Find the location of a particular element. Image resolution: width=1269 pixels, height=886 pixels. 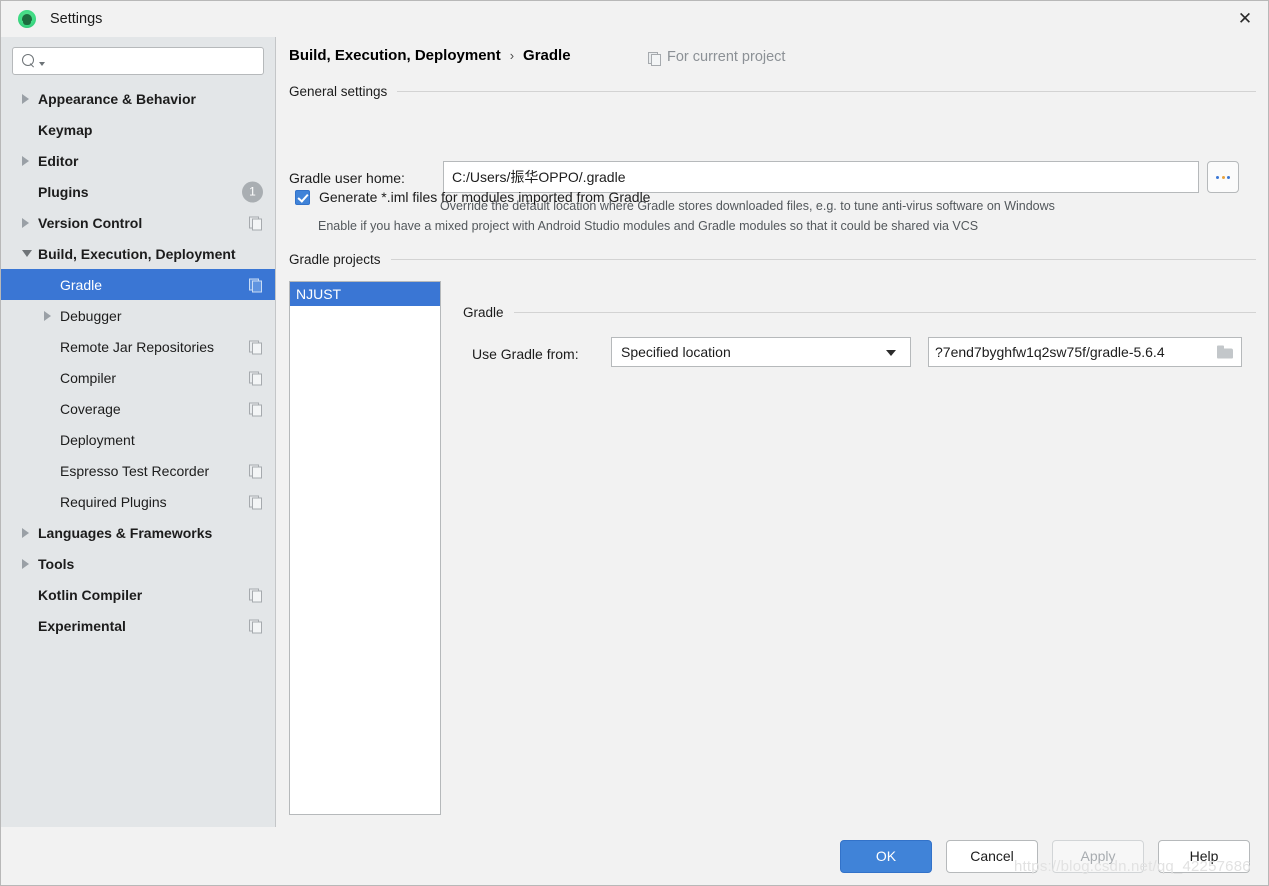

sidebar-item-espresso-test-recorder: Espresso Test Recorder is located at coordinates (138, 470).